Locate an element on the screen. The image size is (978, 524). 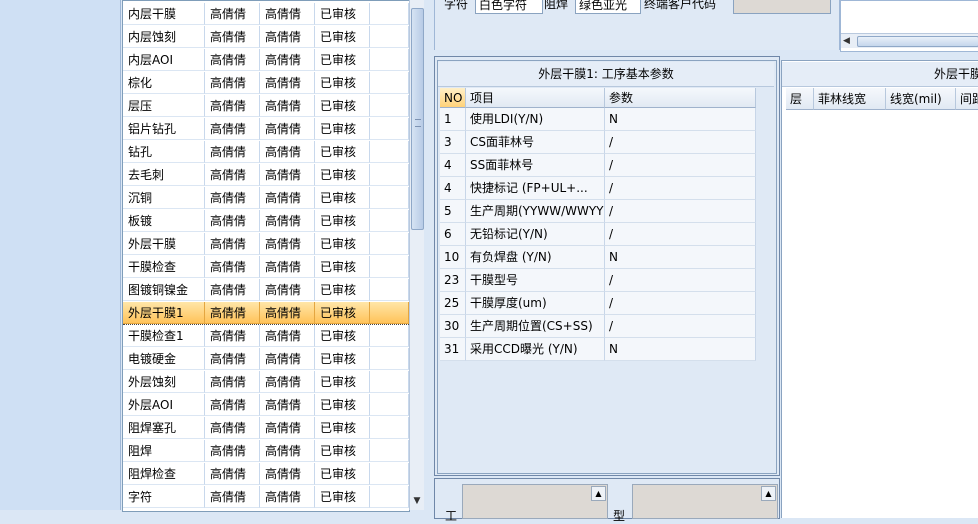
param-no-cell: 30 is located at coordinates (453, 326).